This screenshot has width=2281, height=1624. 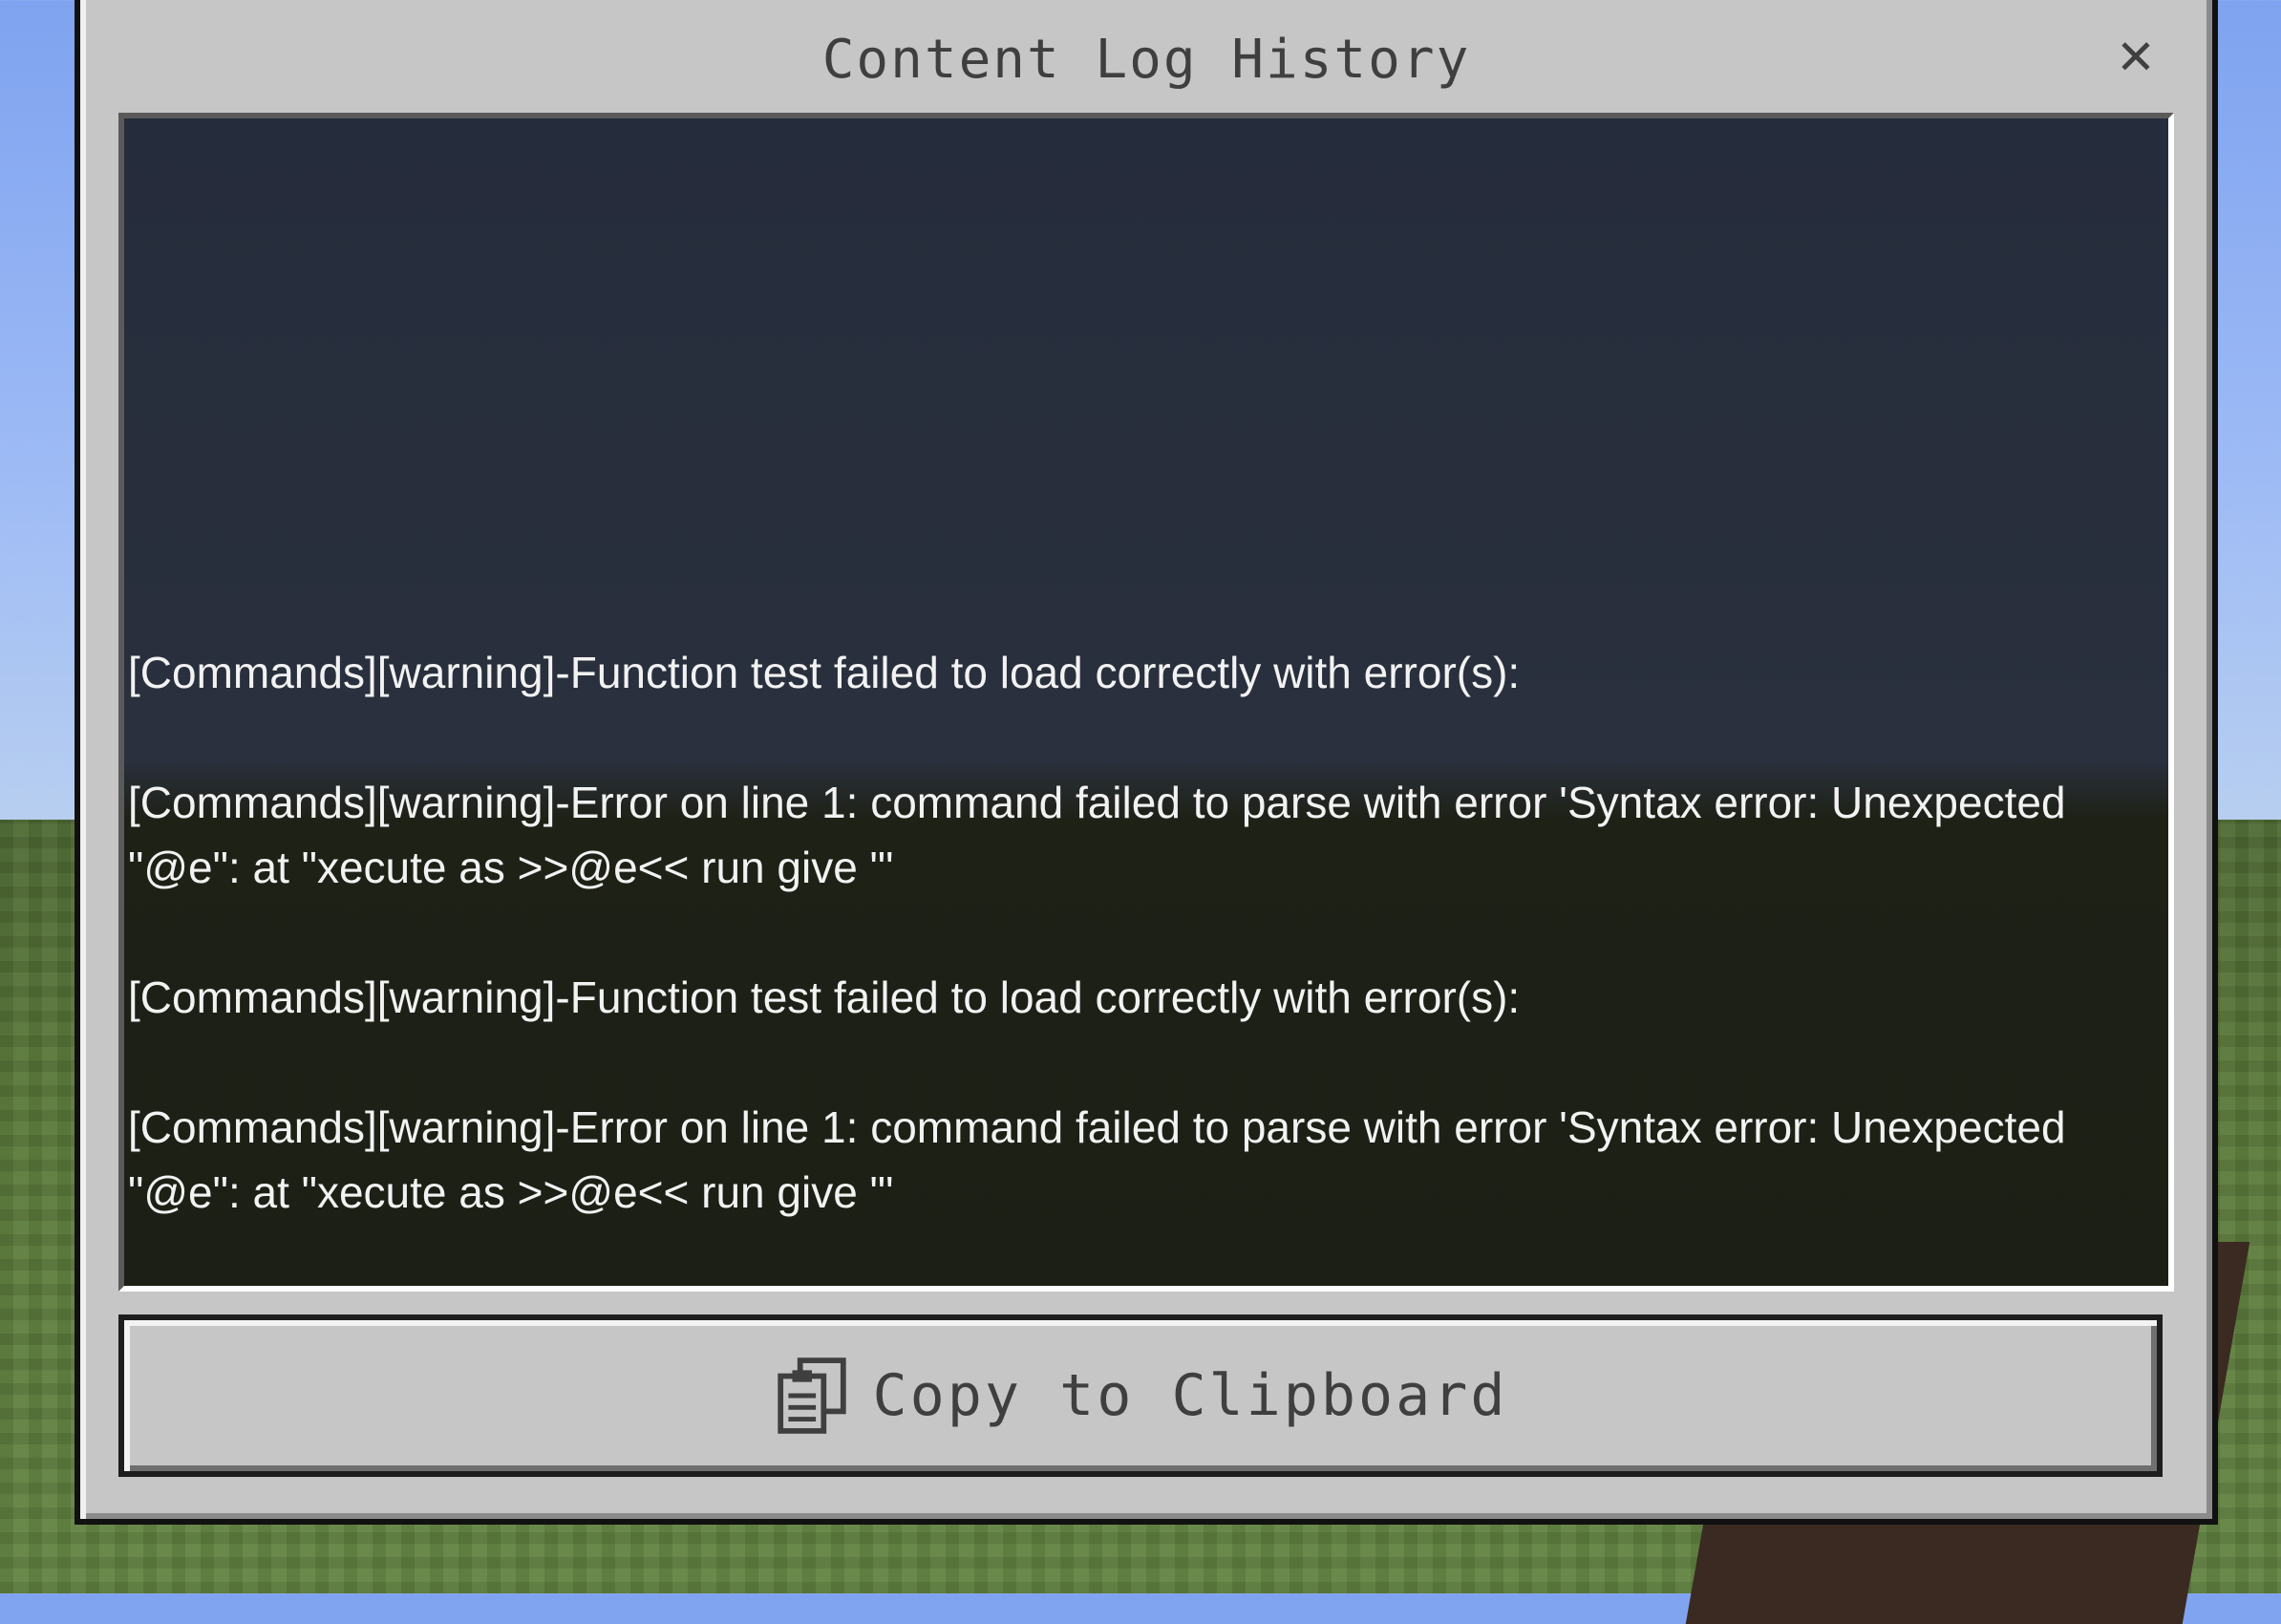 What do you see at coordinates (1146, 60) in the screenshot?
I see `dialog-title: Content Log History` at bounding box center [1146, 60].